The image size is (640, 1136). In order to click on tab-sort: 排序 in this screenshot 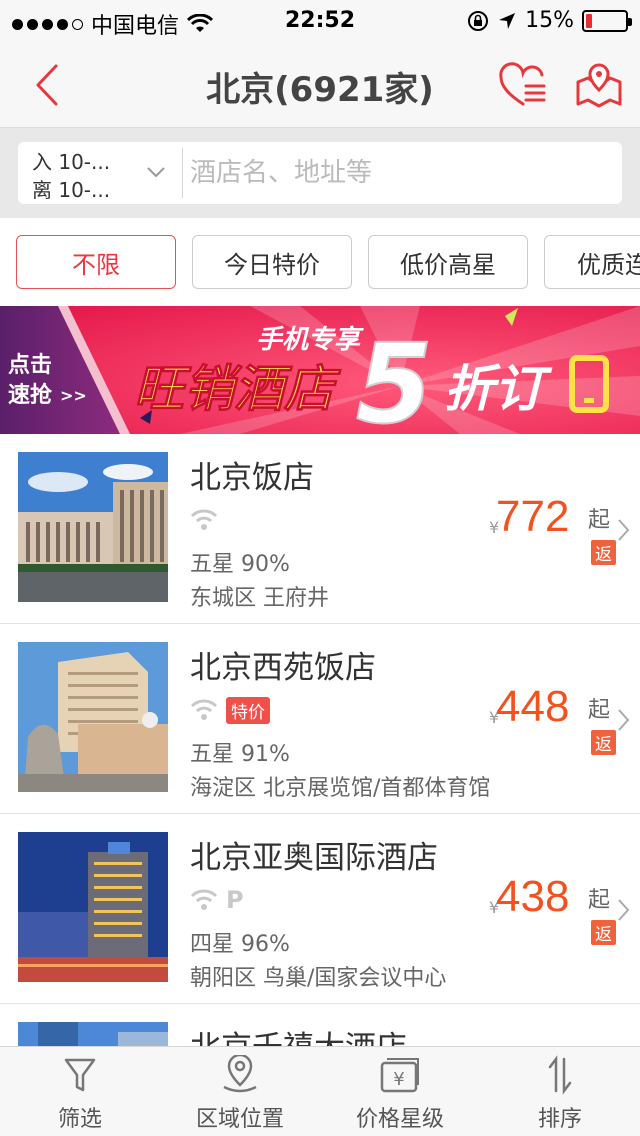, I will do `click(560, 1091)`.